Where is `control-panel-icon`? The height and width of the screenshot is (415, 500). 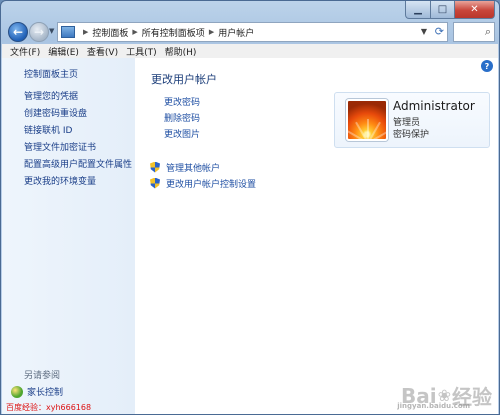
control-panel-icon is located at coordinates (68, 32).